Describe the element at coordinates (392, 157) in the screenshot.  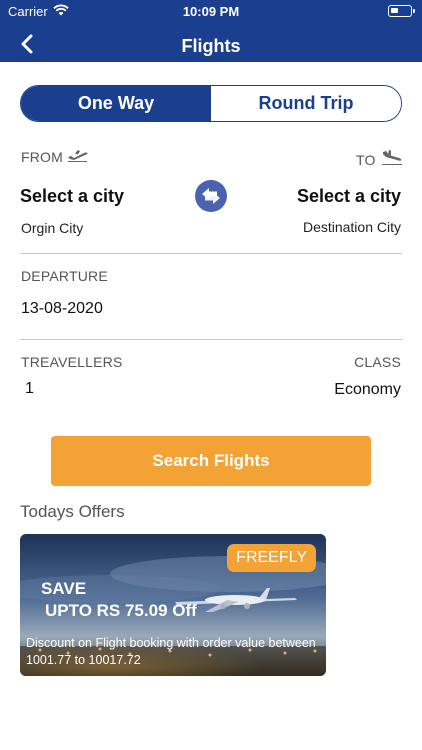
I see `plane-landing-icon` at that location.